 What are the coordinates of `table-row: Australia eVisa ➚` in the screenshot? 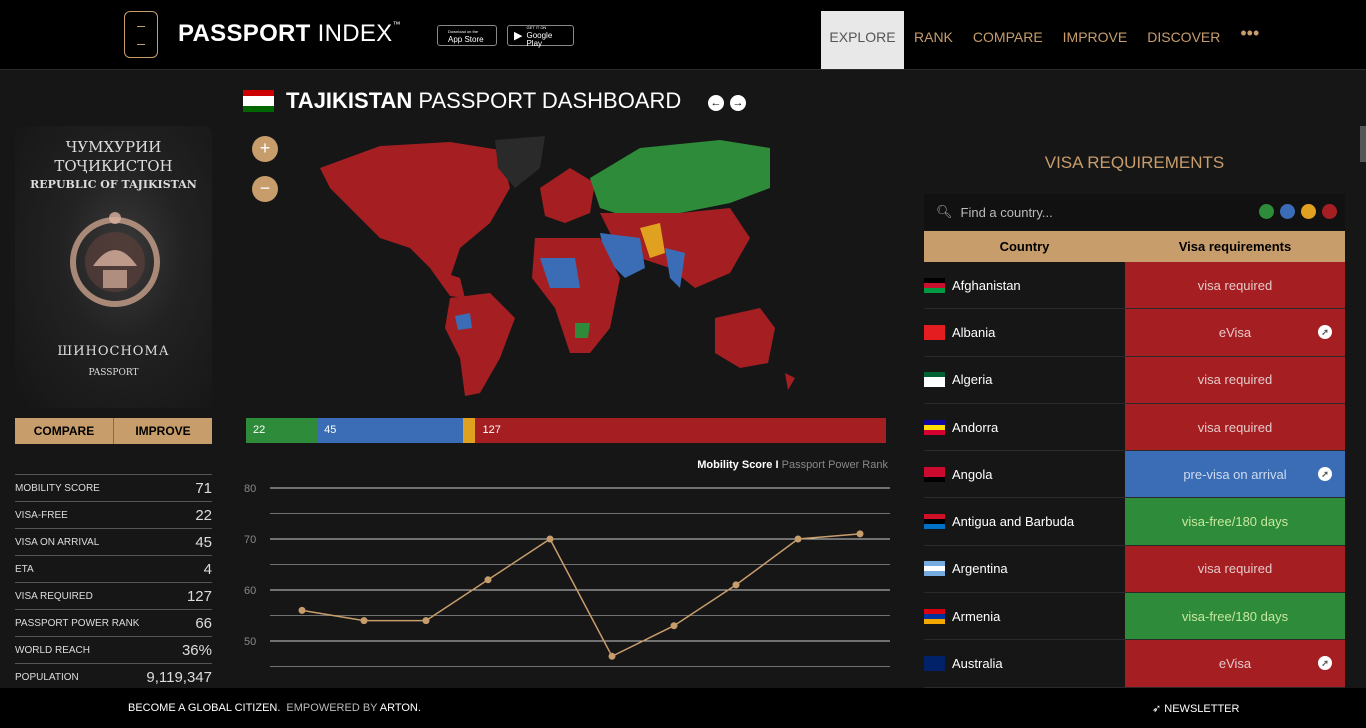 It's located at (1134, 664).